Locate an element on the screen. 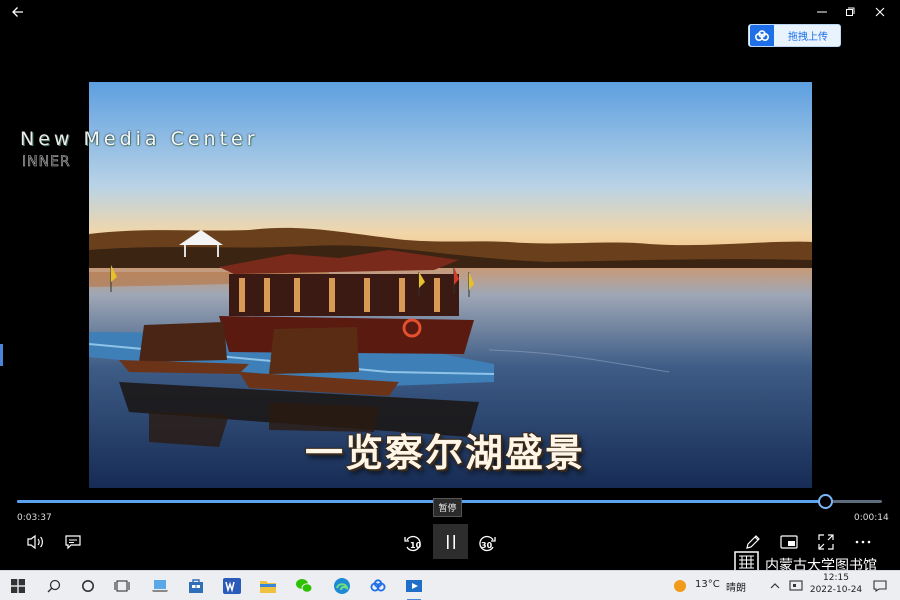 This screenshot has height=600, width=900. word-icon is located at coordinates (232, 586).